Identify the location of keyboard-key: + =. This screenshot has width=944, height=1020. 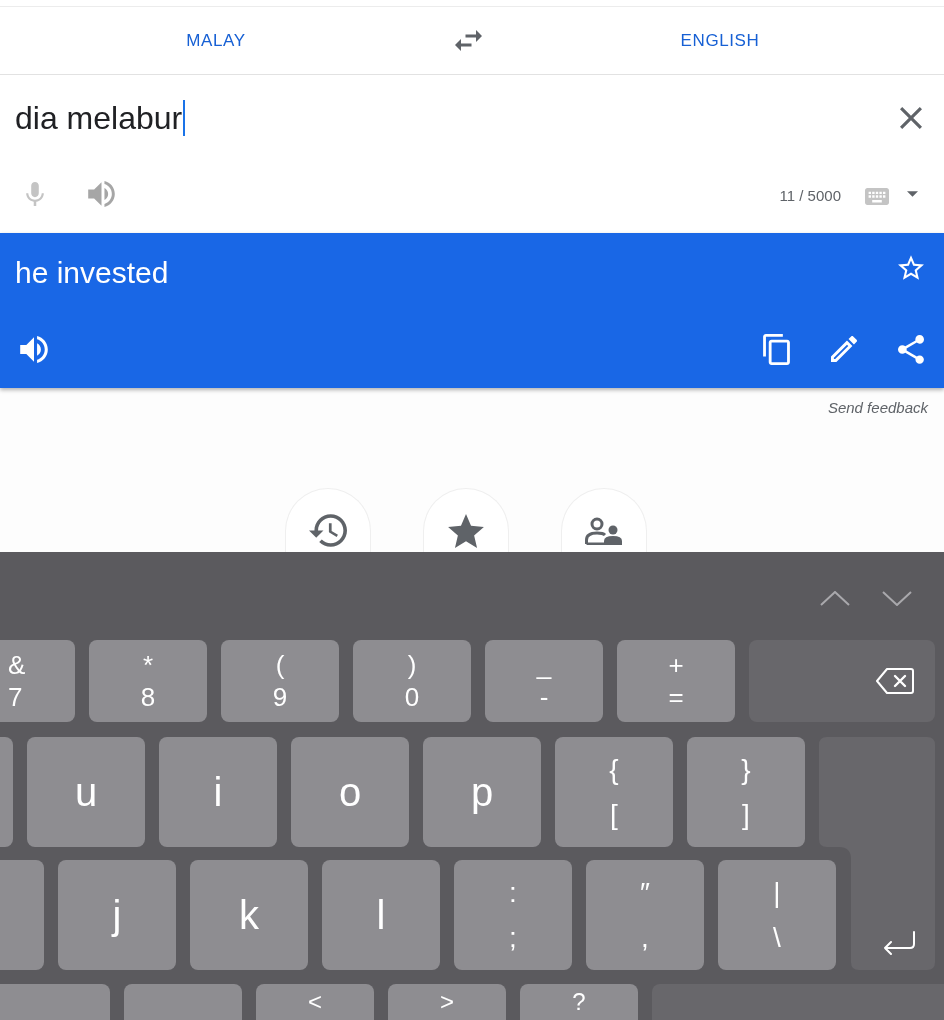
(676, 681).